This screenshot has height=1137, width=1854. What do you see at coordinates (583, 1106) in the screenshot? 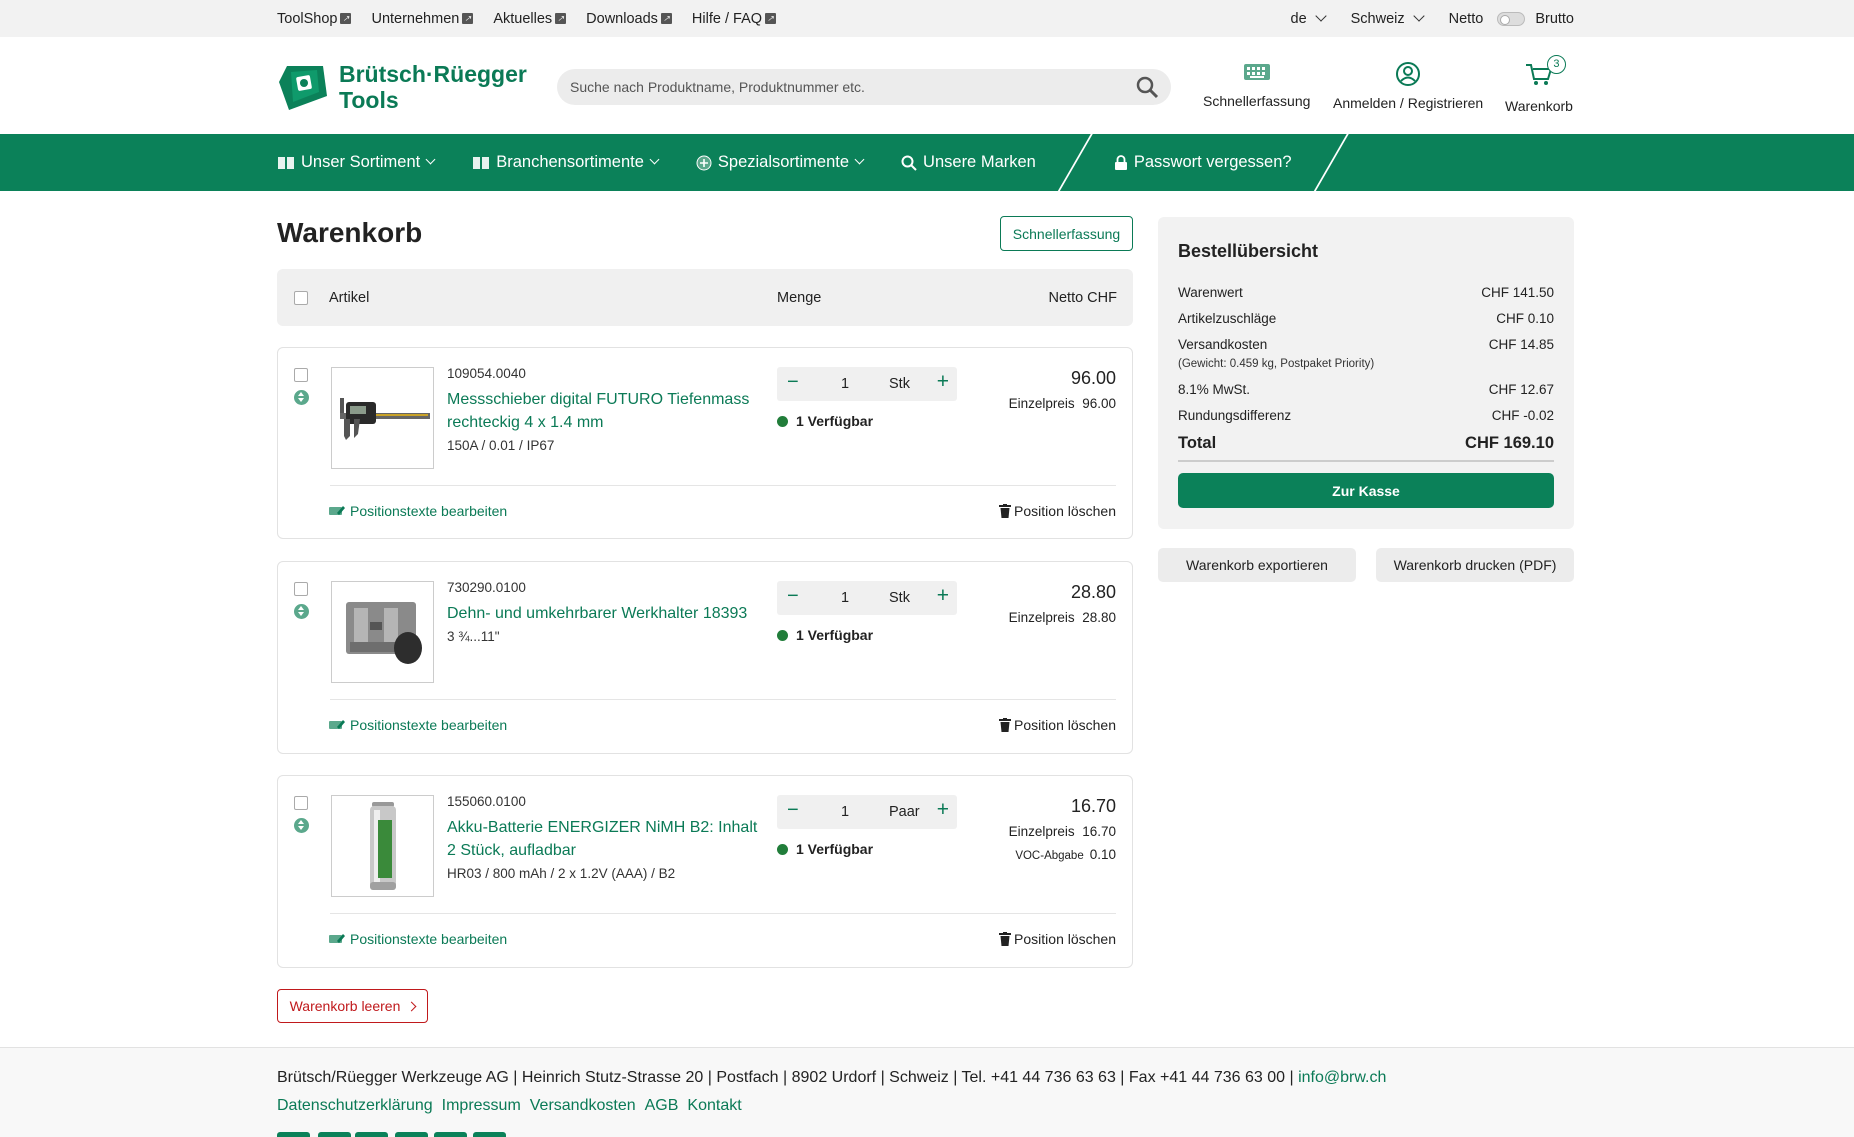
I see `footer-link-shipping: Versandkosten` at bounding box center [583, 1106].